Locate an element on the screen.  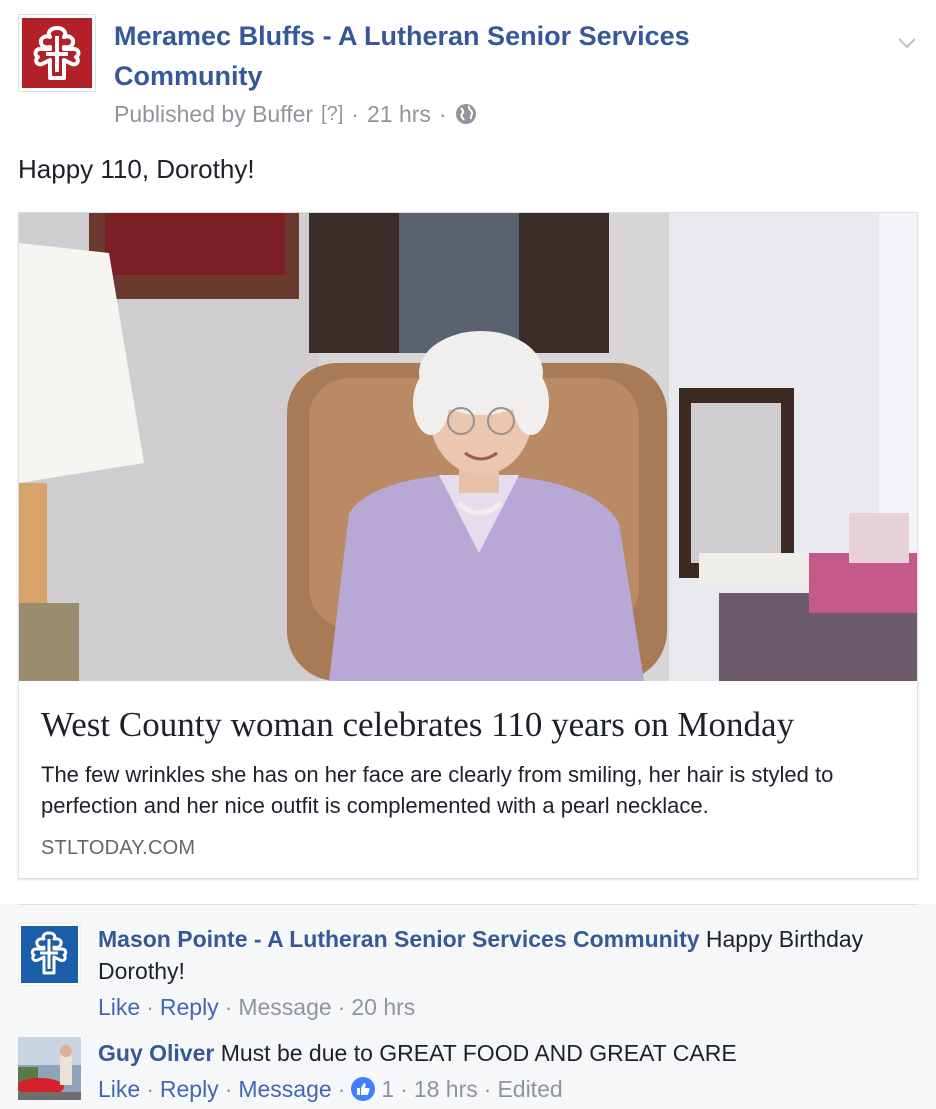
chevron-down-icon is located at coordinates (907, 43).